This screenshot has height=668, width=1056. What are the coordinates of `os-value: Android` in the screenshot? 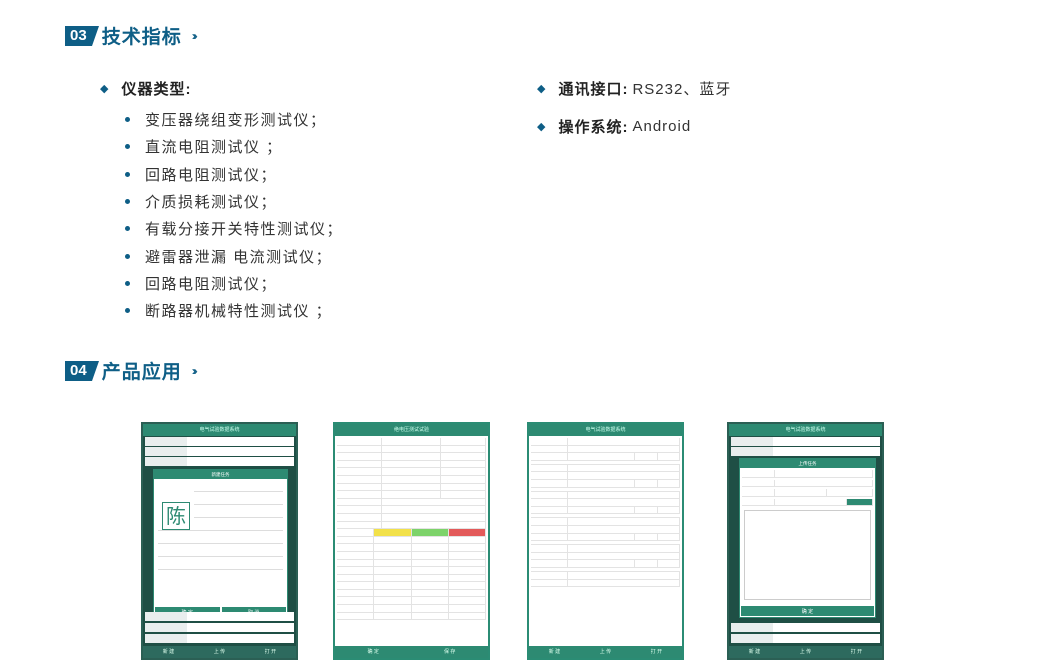 It's located at (662, 126).